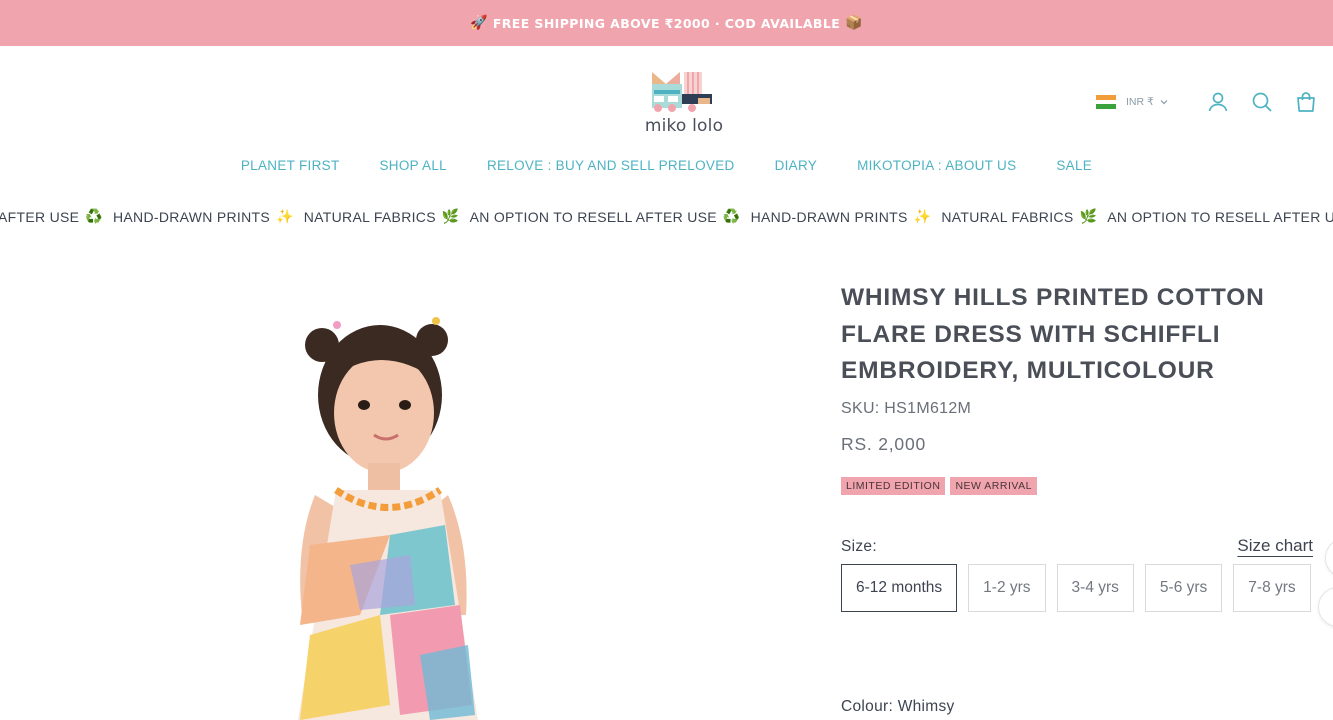 This screenshot has height=720, width=1333. I want to click on nav-diary: DIARY, so click(796, 165).